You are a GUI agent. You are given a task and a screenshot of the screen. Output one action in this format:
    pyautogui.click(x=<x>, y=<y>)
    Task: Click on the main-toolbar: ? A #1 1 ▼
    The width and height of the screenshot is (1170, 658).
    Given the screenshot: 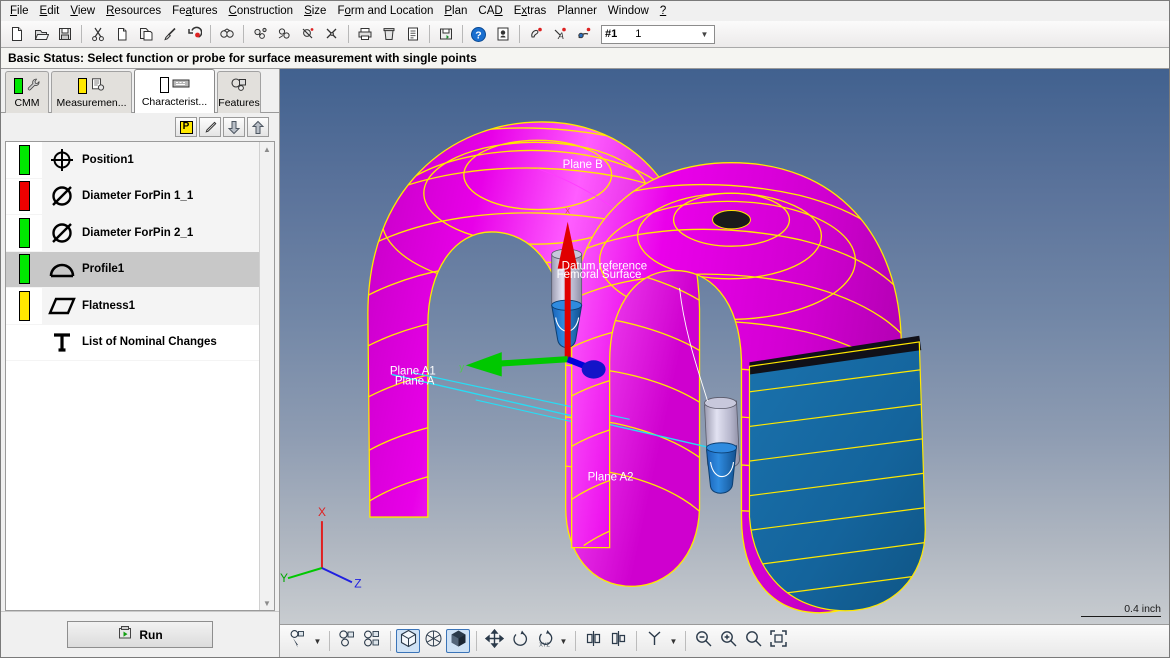 What is the action you would take?
    pyautogui.click(x=585, y=34)
    